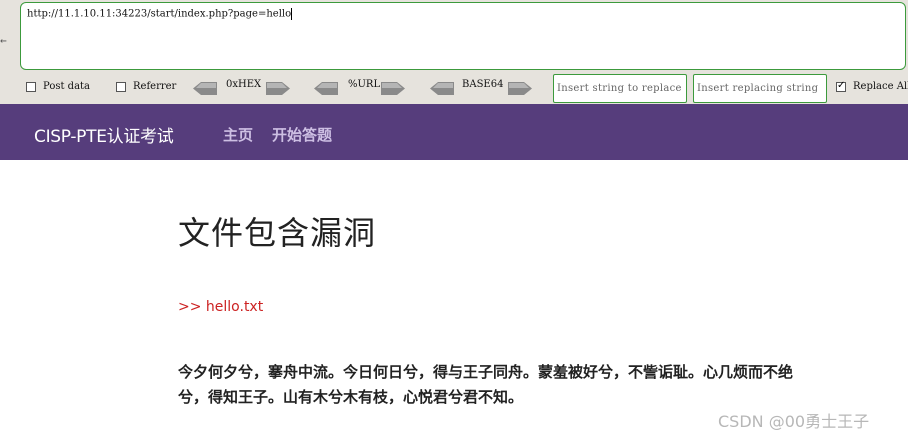 Image resolution: width=908 pixels, height=438 pixels. I want to click on included-file-line: >> hello.txt, so click(221, 307).